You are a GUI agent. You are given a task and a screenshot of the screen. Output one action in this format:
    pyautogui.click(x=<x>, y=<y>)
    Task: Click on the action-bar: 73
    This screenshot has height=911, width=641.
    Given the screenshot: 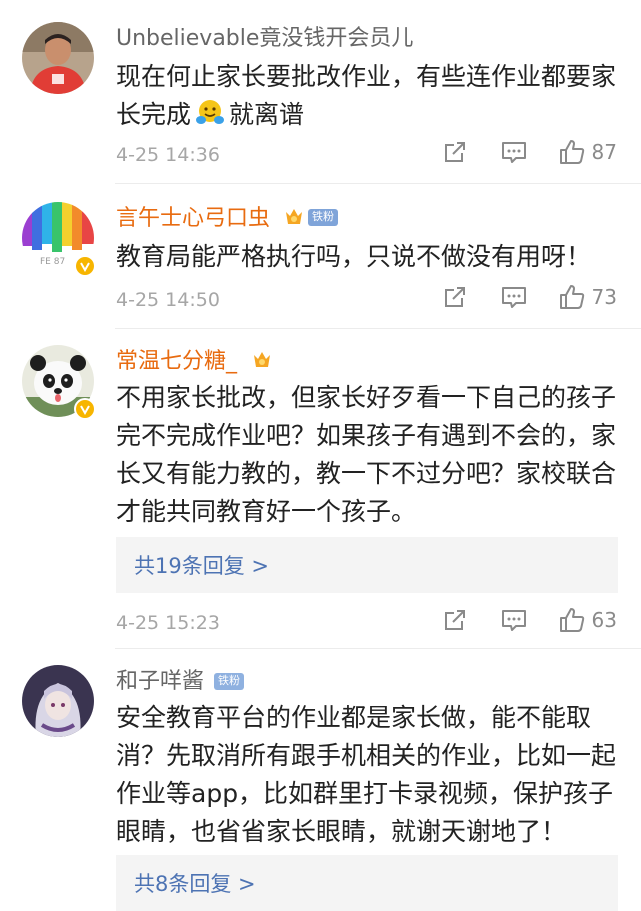 What is the action you would take?
    pyautogui.click(x=529, y=297)
    